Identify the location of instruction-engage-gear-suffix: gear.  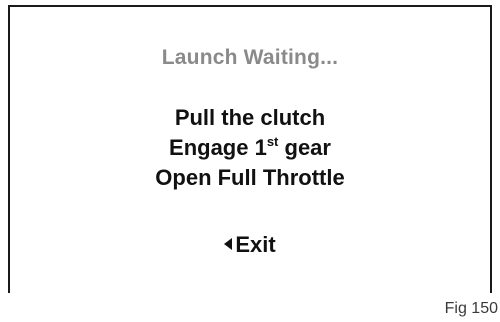
(304, 147).